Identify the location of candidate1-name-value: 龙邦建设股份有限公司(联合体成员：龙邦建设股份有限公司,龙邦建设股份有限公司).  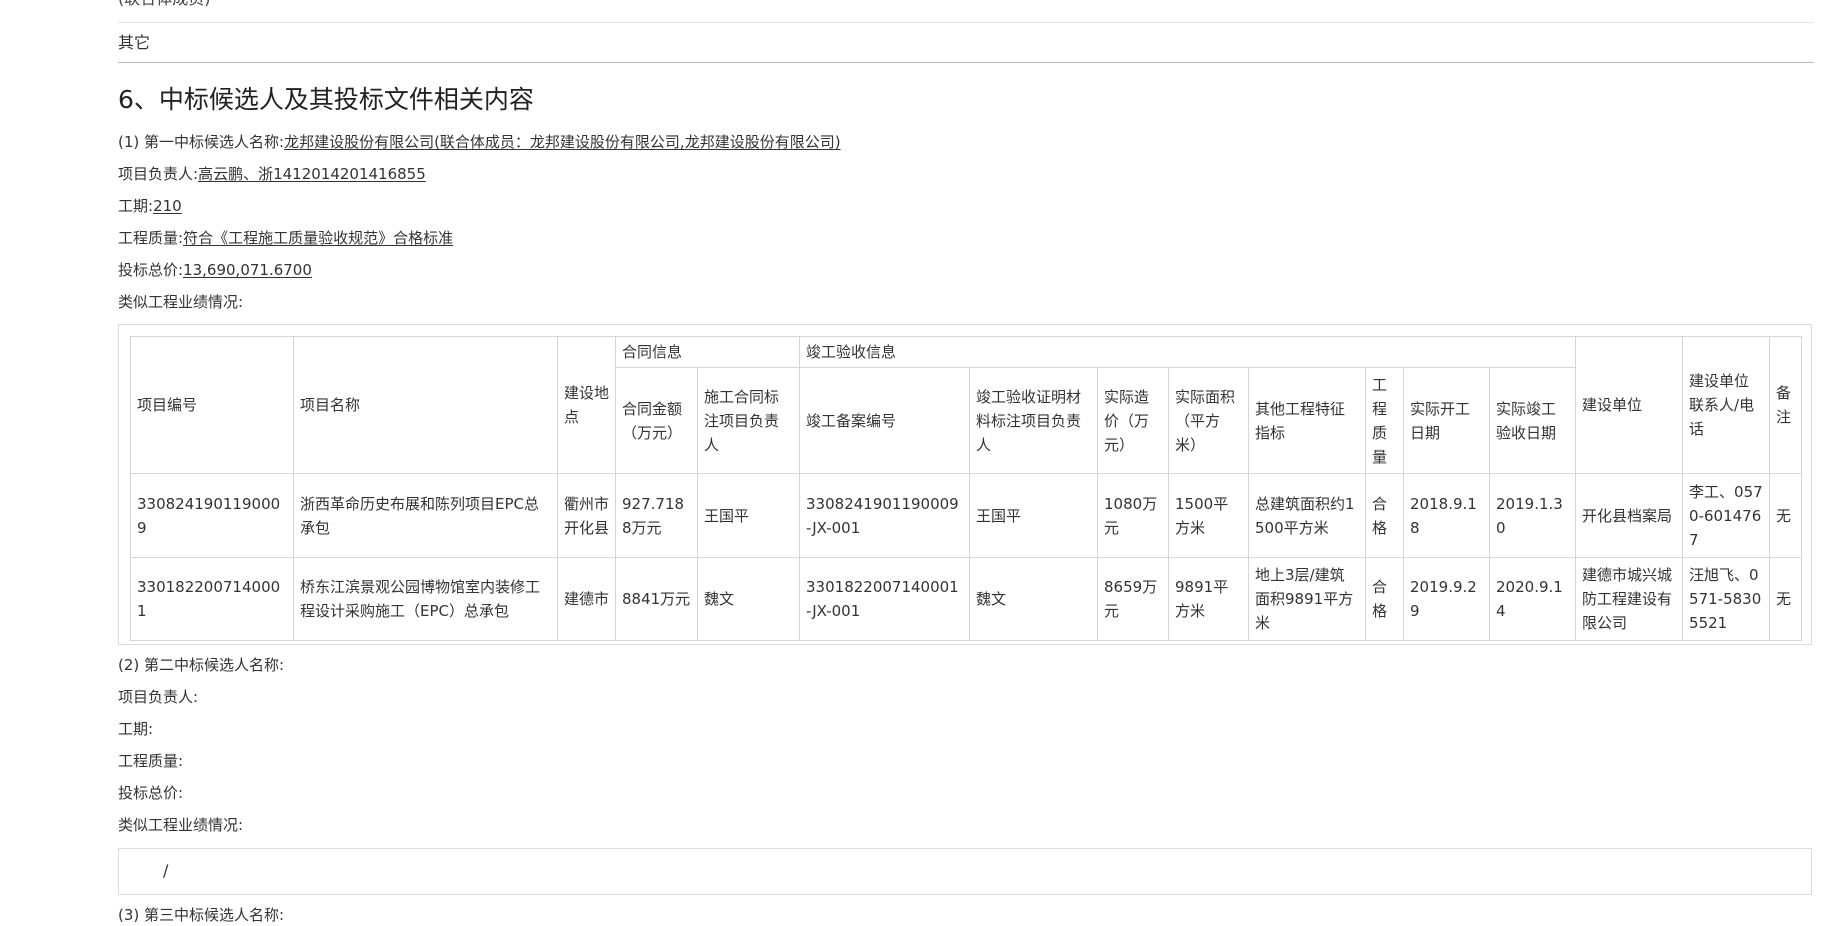
(562, 142).